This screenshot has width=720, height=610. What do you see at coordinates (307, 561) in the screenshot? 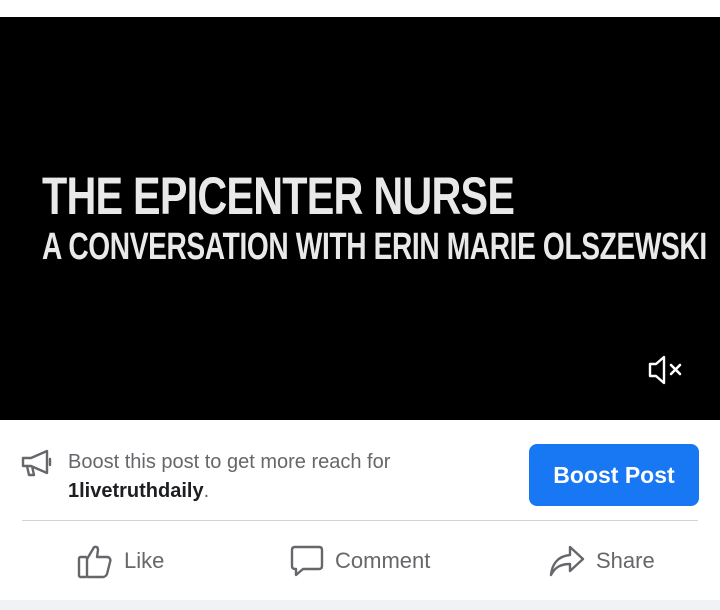
I see `comment-icon` at bounding box center [307, 561].